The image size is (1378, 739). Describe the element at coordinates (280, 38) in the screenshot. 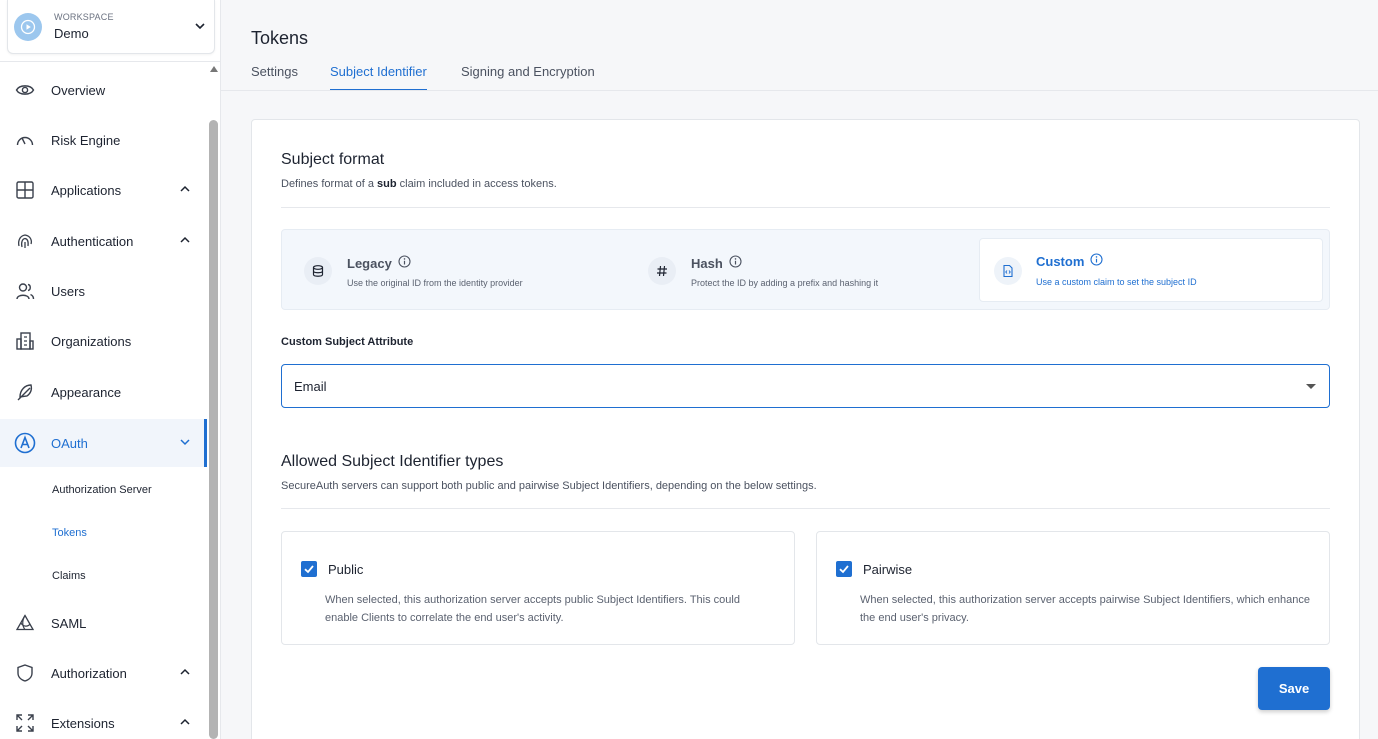

I see `page-title: Tokens` at that location.